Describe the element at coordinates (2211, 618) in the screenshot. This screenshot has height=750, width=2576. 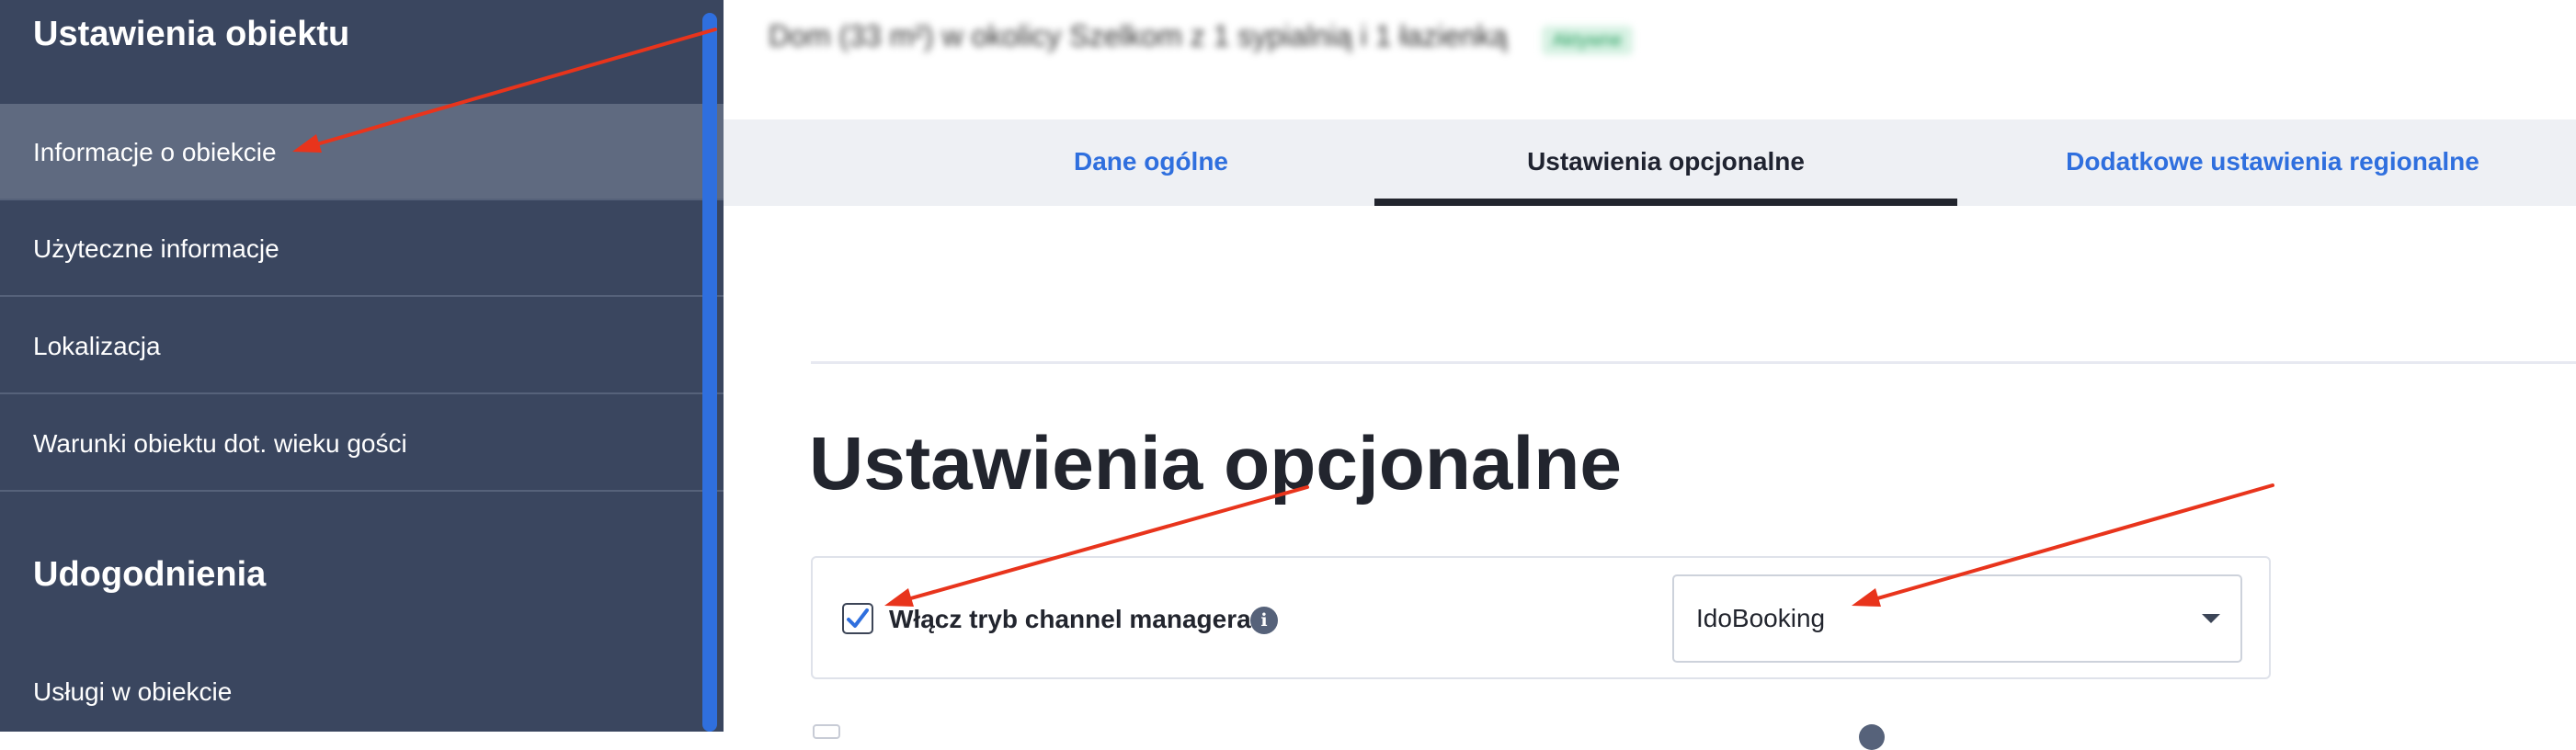
I see `chevron-down-icon` at that location.